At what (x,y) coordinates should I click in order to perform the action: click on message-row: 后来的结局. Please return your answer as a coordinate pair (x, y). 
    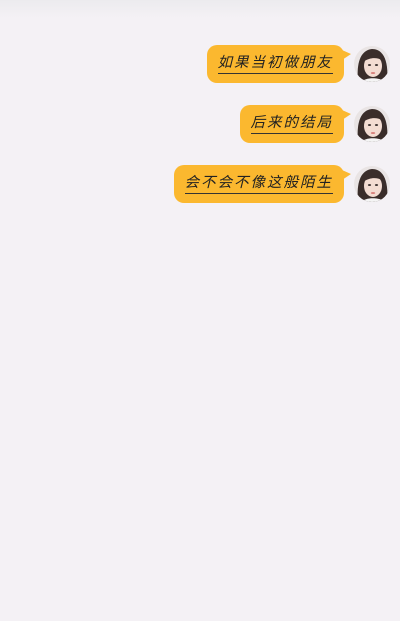
    Looking at the image, I should click on (314, 124).